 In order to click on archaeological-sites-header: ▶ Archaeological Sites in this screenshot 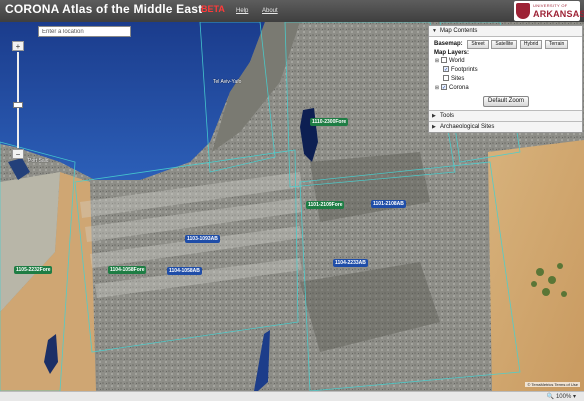, I will do `click(505, 127)`.